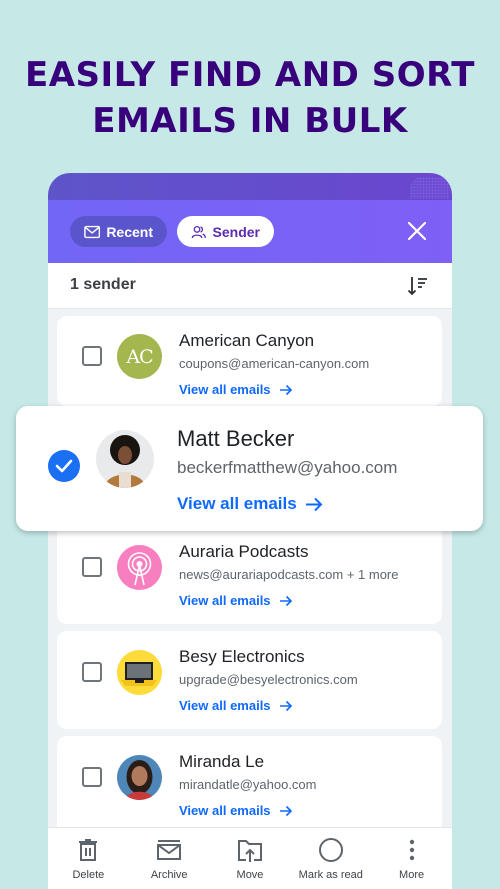  I want to click on bulk-action-toolbar: Delete Archive Move Mark as read More, so click(250, 858).